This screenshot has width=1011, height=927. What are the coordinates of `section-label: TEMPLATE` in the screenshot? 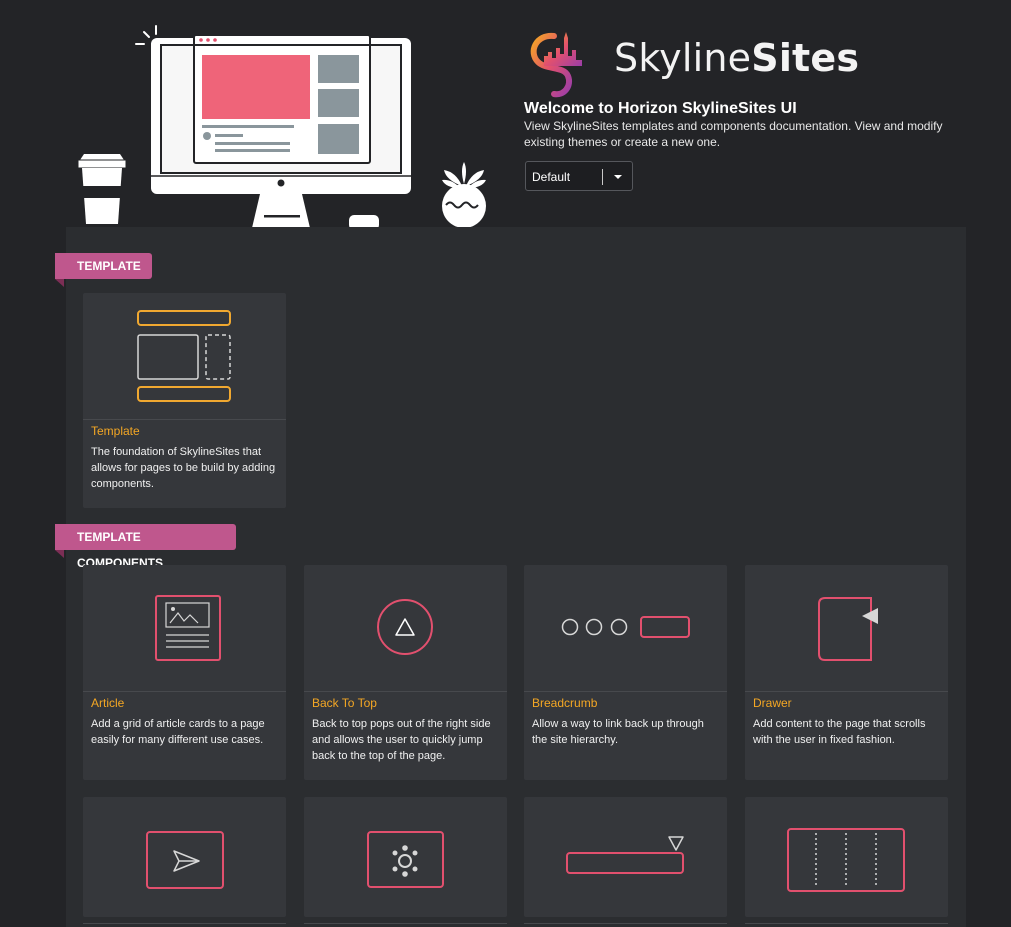 It's located at (109, 266).